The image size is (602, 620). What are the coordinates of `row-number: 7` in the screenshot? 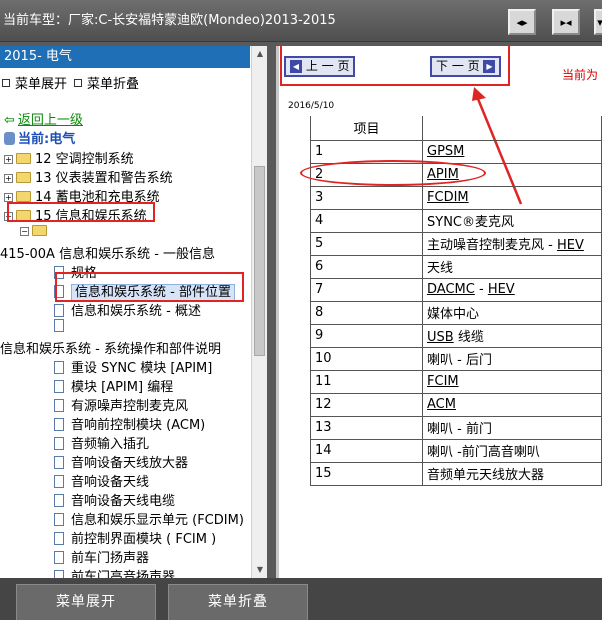 It's located at (366, 289).